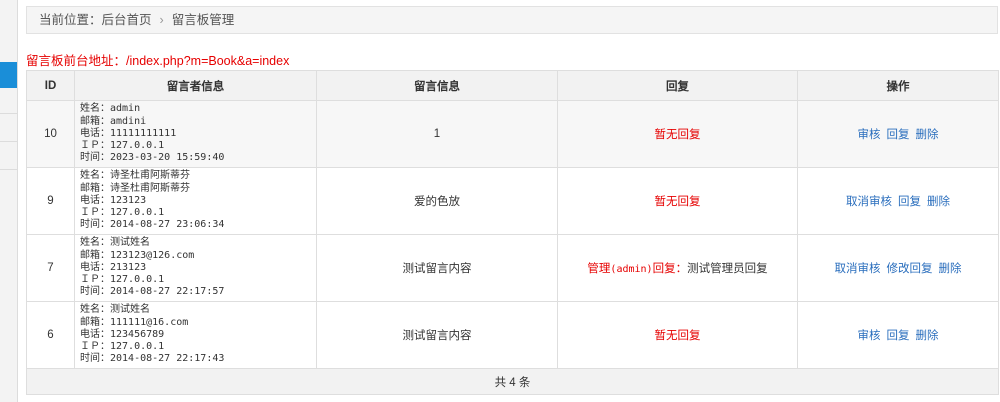 The width and height of the screenshot is (1000, 402). I want to click on table-header-row: ID 留言者信息 留言信息 回复 操作, so click(512, 85).